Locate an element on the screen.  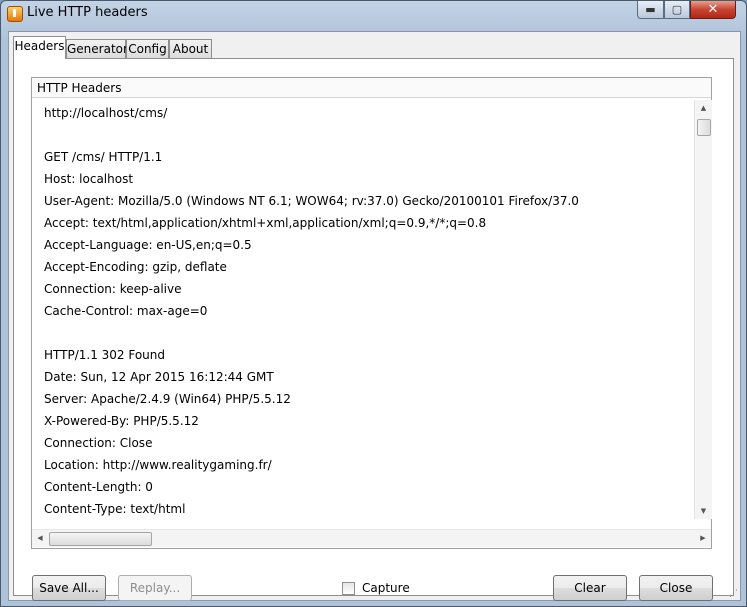
header-line: Date: Sun, 12 Apr 2015 16:12:44 GMT is located at coordinates (369, 377).